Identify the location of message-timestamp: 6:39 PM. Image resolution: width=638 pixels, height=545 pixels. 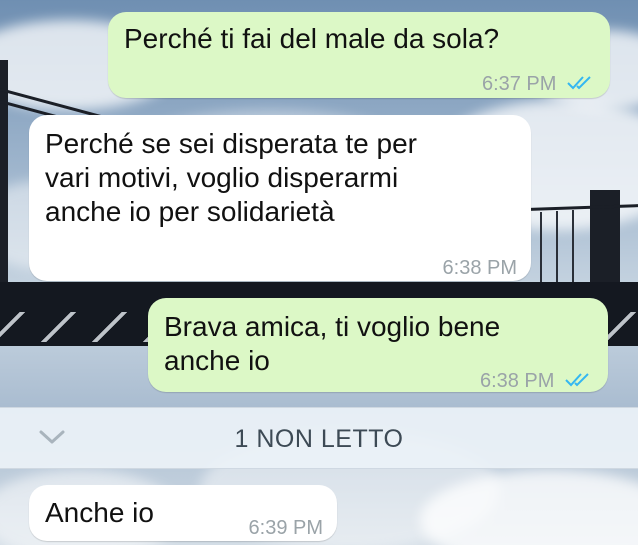
(286, 528).